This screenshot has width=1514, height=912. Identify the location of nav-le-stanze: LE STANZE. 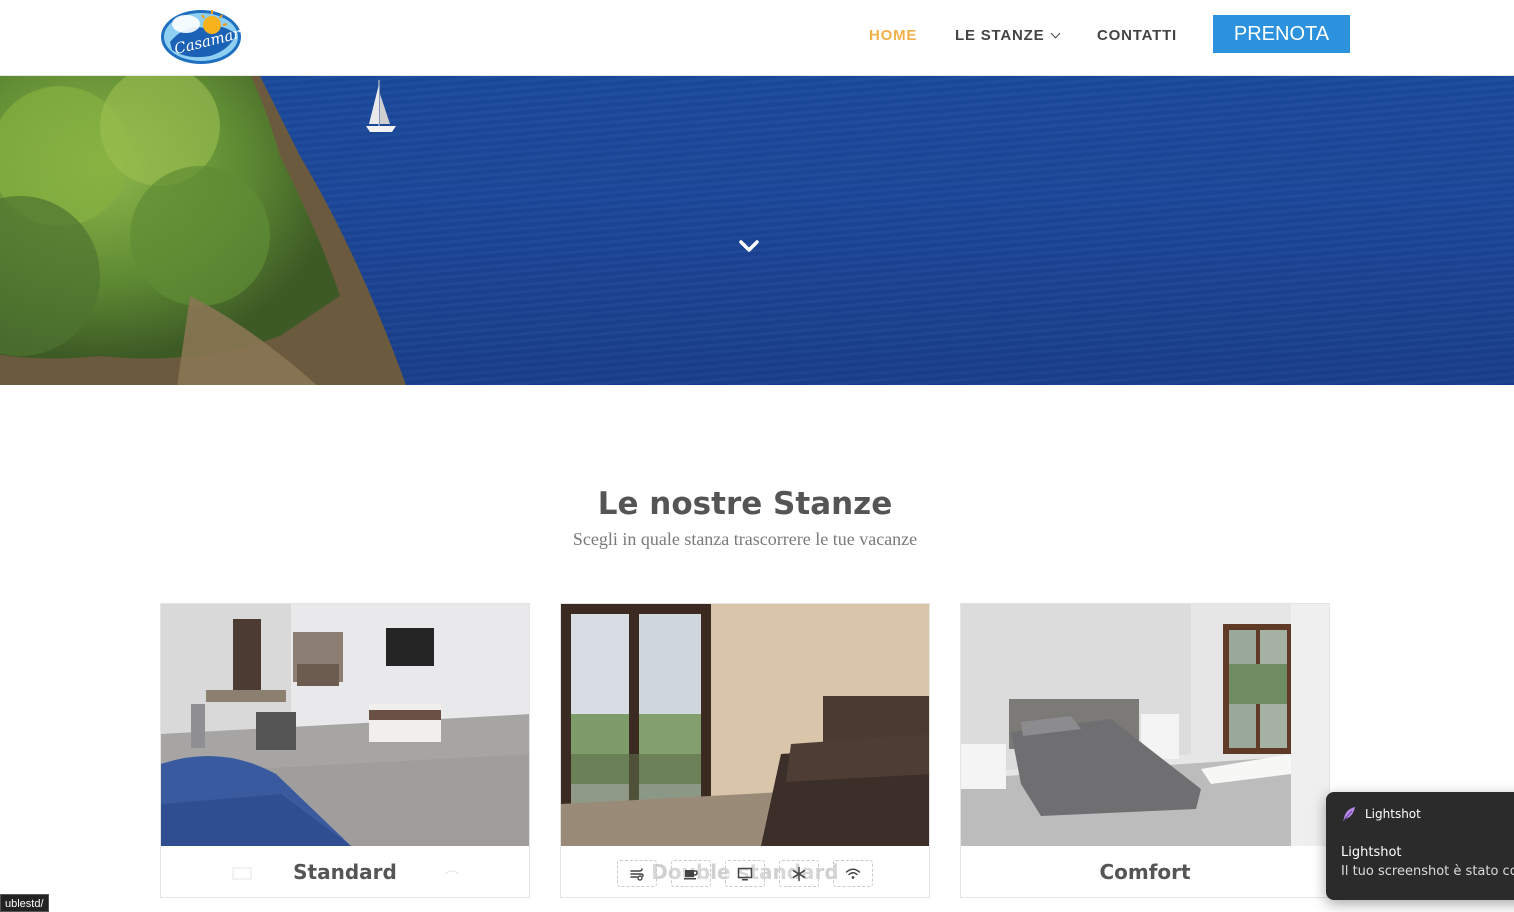
(1008, 35).